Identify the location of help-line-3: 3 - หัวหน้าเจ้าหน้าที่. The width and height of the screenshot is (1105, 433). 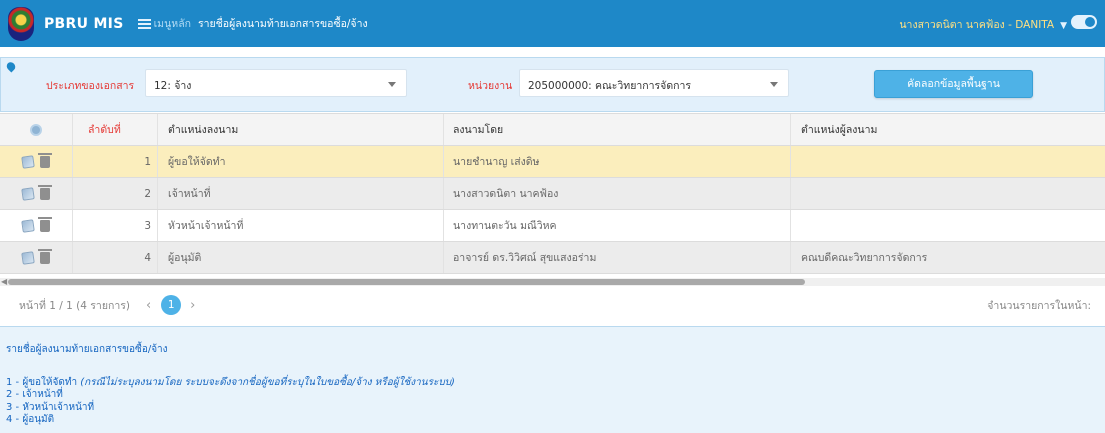
(50, 407).